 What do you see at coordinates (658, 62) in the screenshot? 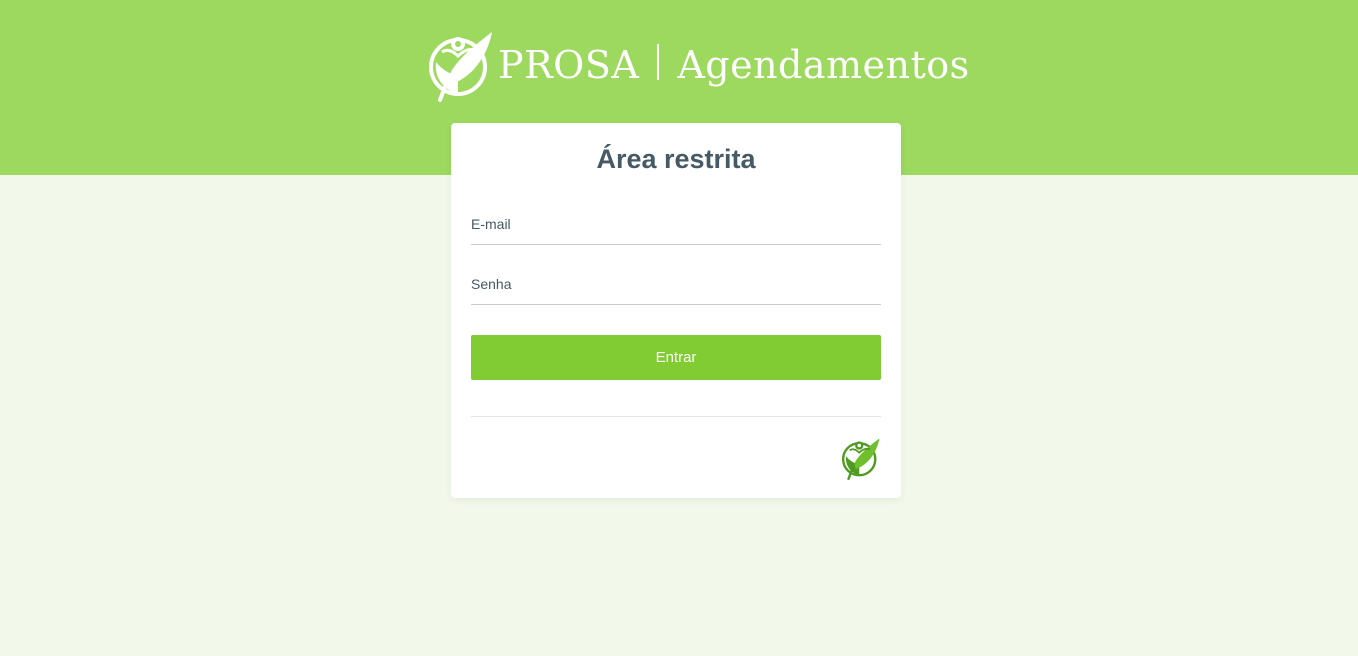
I see `brand-separator` at bounding box center [658, 62].